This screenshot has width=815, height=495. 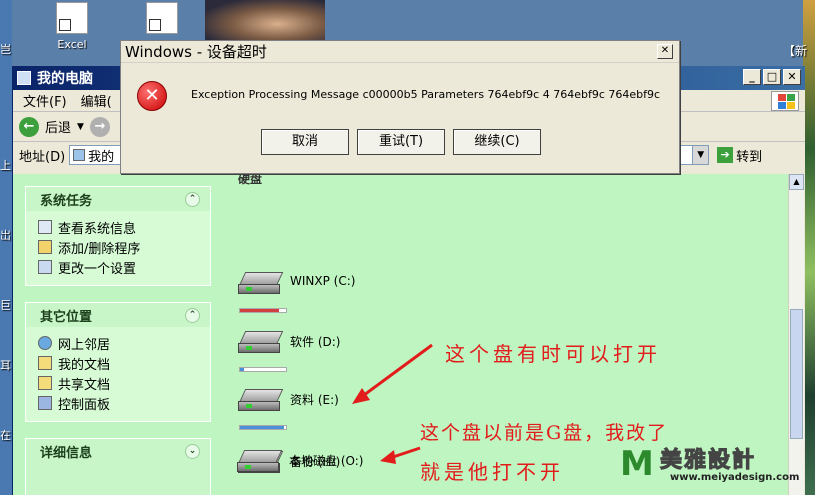 I want to click on system-info-icon, so click(x=45, y=227).